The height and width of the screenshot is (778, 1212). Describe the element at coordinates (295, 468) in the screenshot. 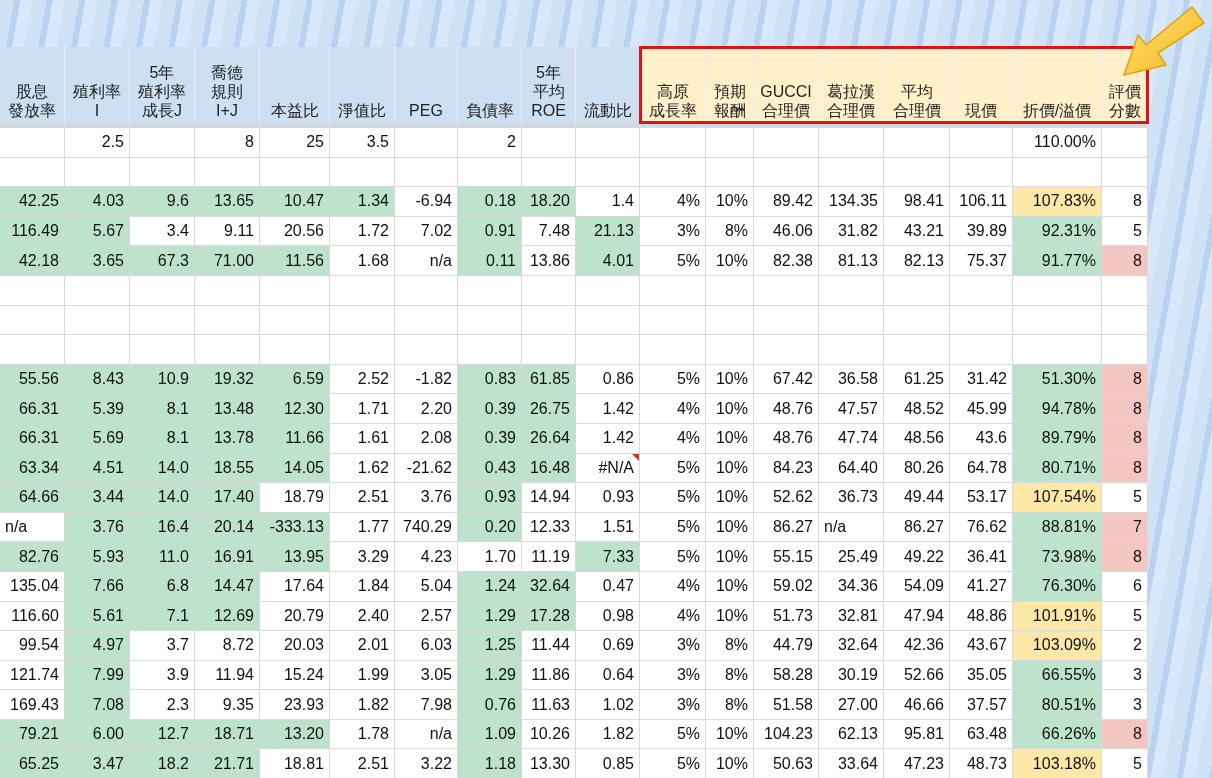

I see `table-cell: 14.05` at that location.